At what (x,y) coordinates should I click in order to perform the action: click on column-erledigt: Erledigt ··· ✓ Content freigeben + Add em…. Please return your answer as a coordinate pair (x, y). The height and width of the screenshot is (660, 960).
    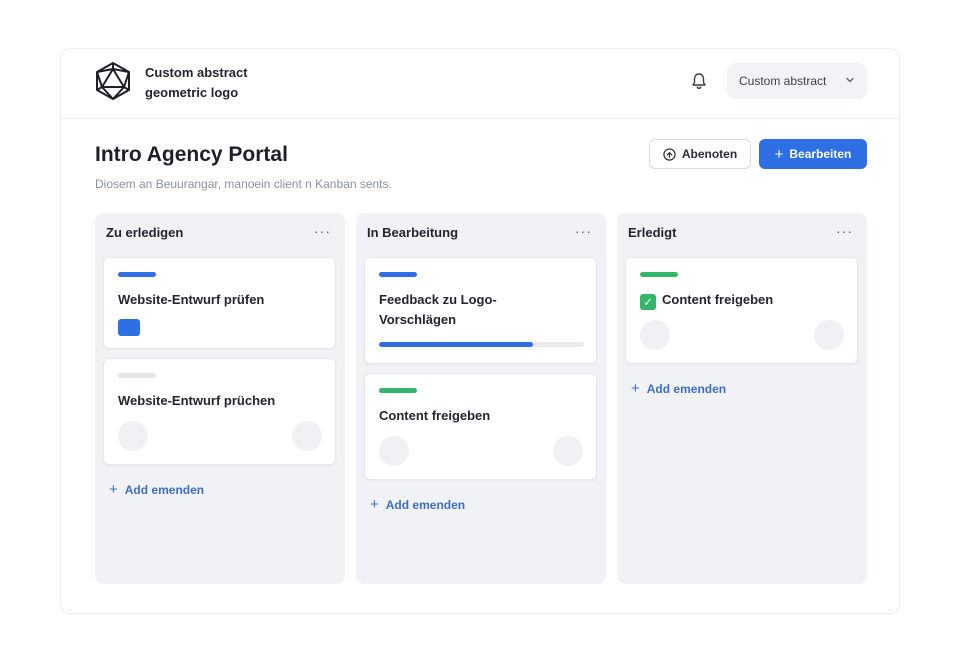
    Looking at the image, I should click on (742, 398).